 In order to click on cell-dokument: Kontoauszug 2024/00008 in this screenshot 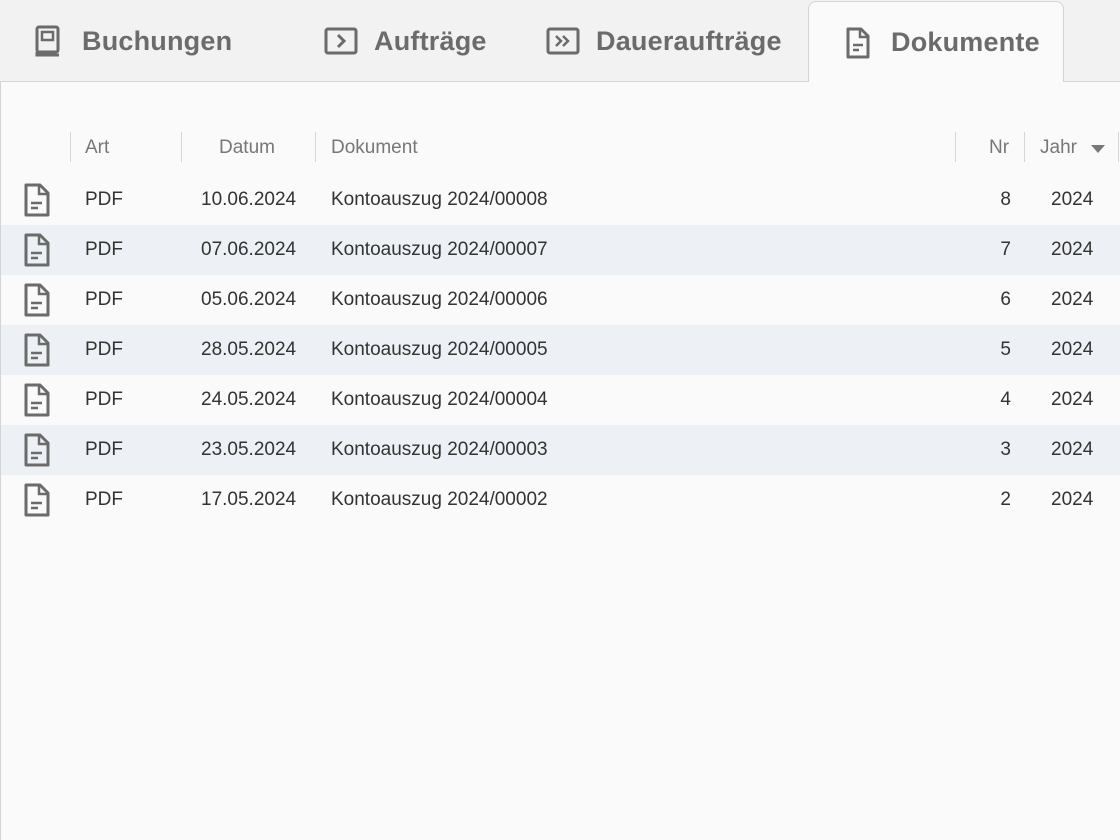, I will do `click(439, 199)`.